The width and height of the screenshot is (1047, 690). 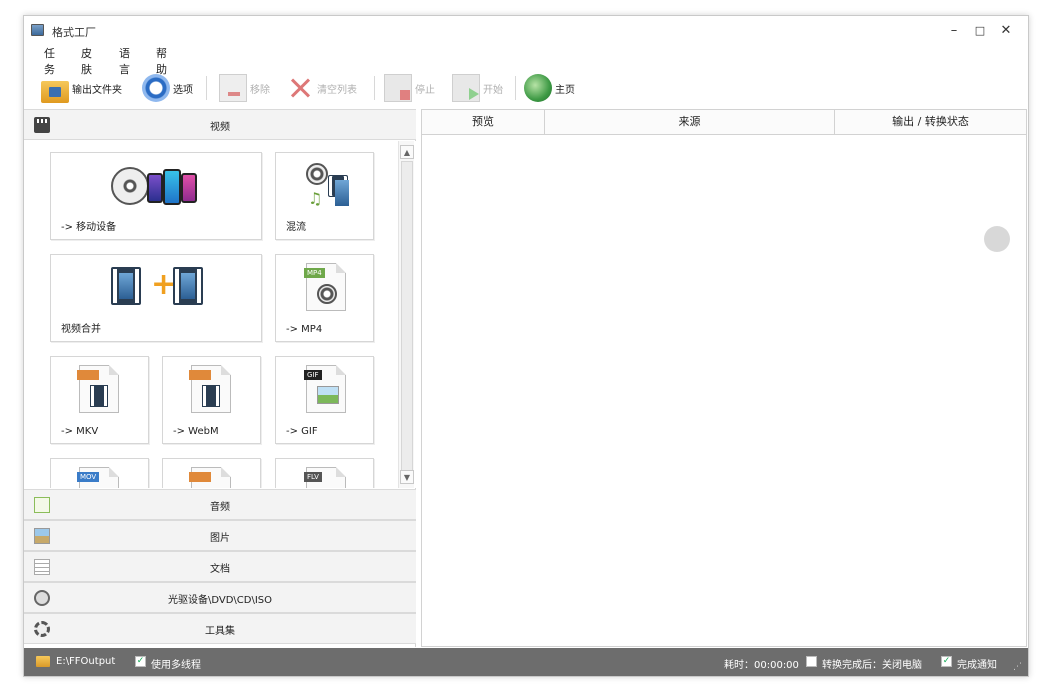 What do you see at coordinates (930, 122) in the screenshot?
I see `column-status: 输出 / 转换状态` at bounding box center [930, 122].